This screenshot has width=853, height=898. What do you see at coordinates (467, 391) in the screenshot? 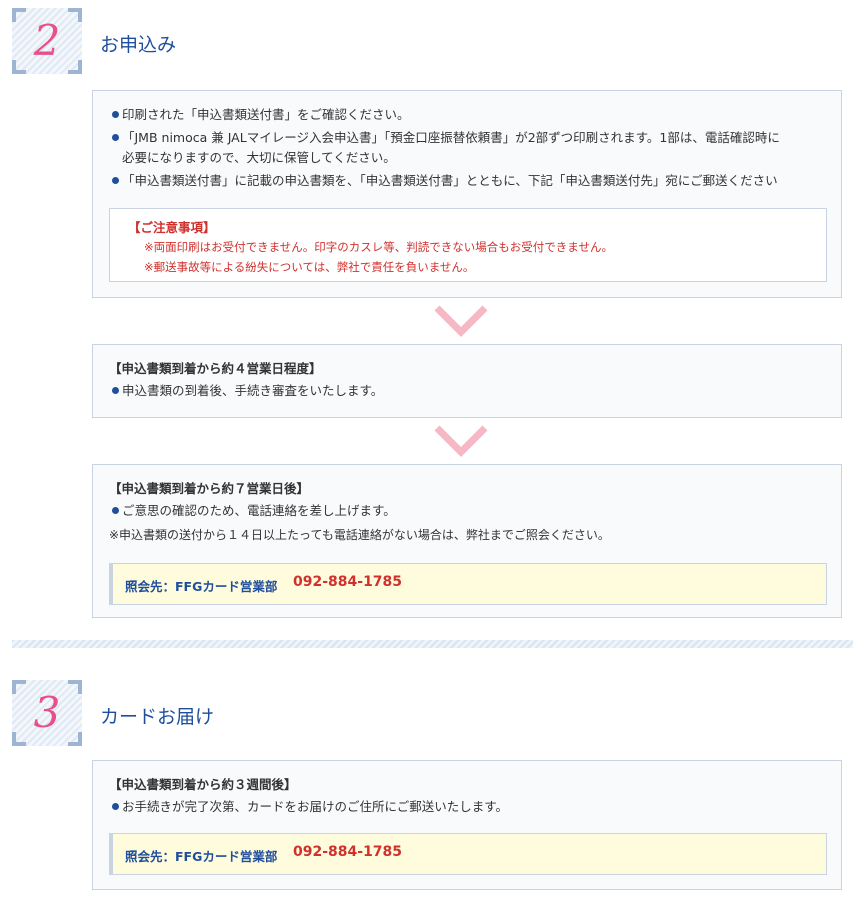
I see `bullet-item: 申込書類の到着後、手続き審査をいたします。` at bounding box center [467, 391].